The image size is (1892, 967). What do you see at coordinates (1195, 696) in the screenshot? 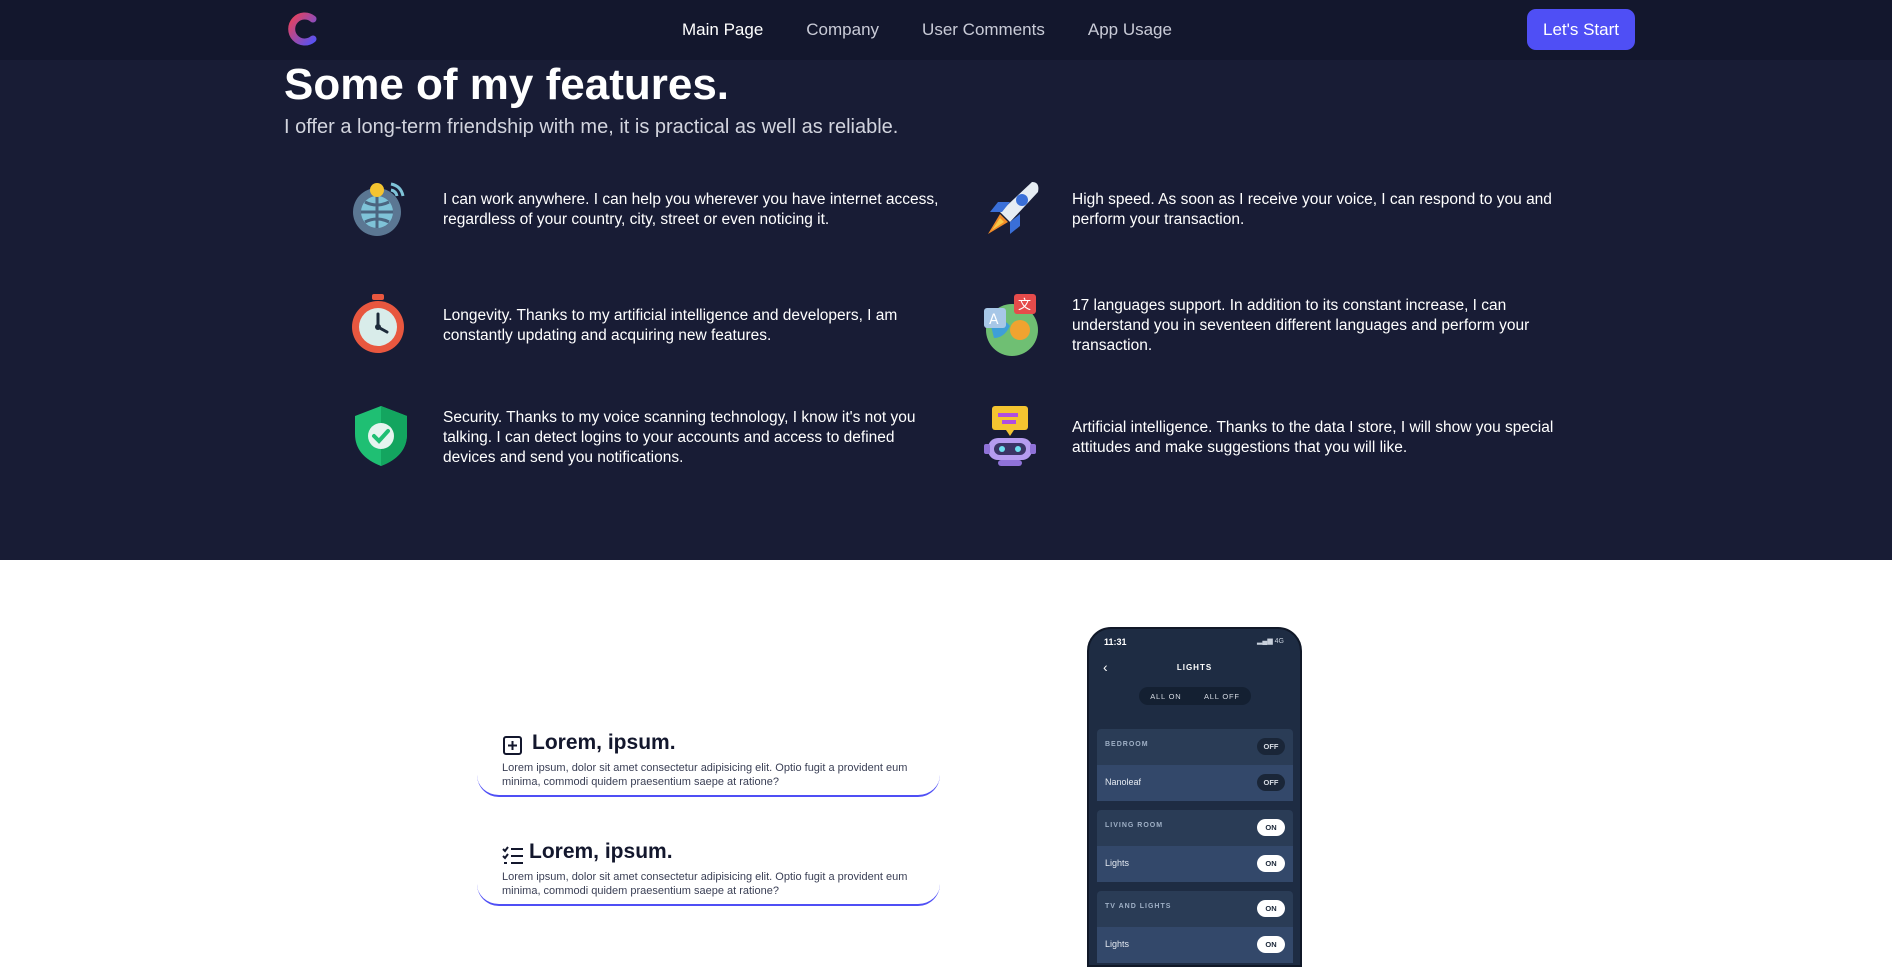
I see `all-on-off-toggle: ALL ON ALL OFF` at bounding box center [1195, 696].